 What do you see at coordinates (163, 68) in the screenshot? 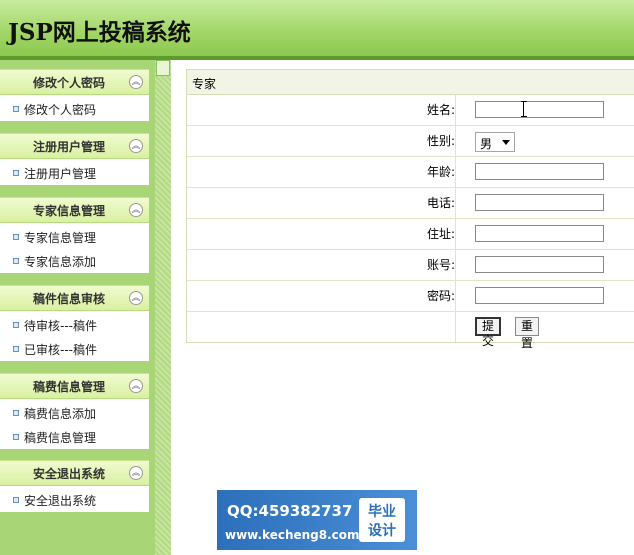
I see `sidebar-toggle-icon` at bounding box center [163, 68].